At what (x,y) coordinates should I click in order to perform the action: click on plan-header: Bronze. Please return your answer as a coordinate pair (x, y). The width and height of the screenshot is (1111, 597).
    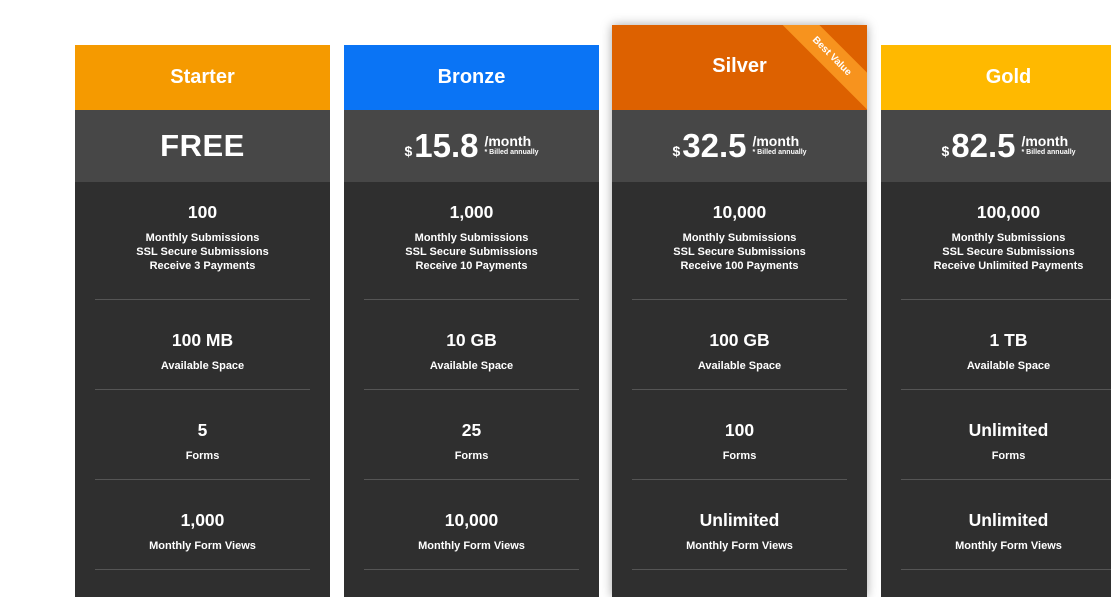
    Looking at the image, I should click on (471, 77).